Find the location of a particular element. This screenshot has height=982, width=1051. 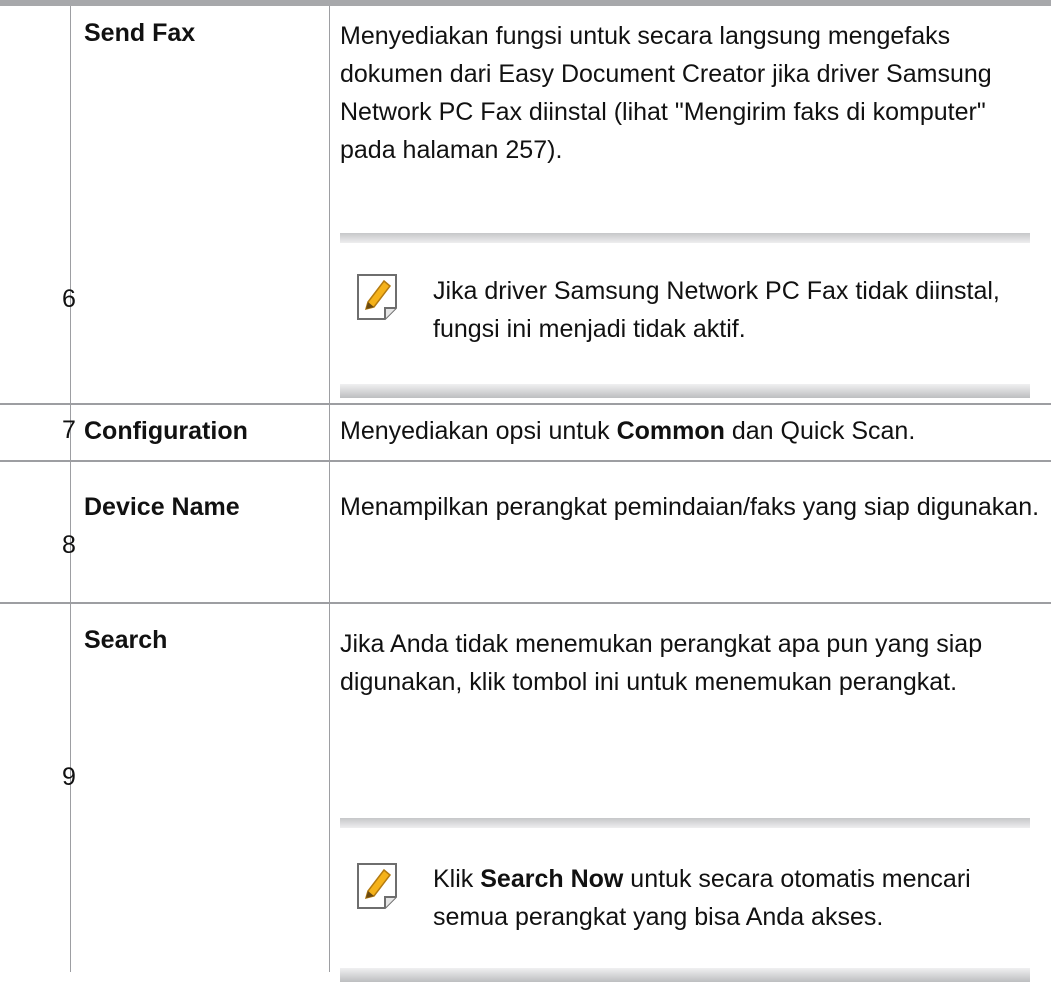

row-number: 8 is located at coordinates (69, 545).